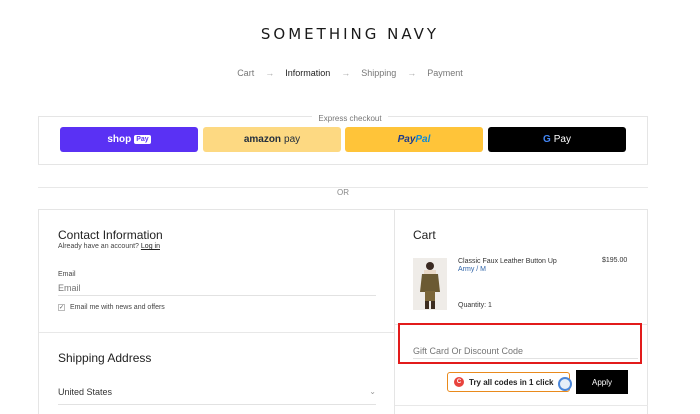  I want to click on contact-title: Contact Information, so click(110, 235).